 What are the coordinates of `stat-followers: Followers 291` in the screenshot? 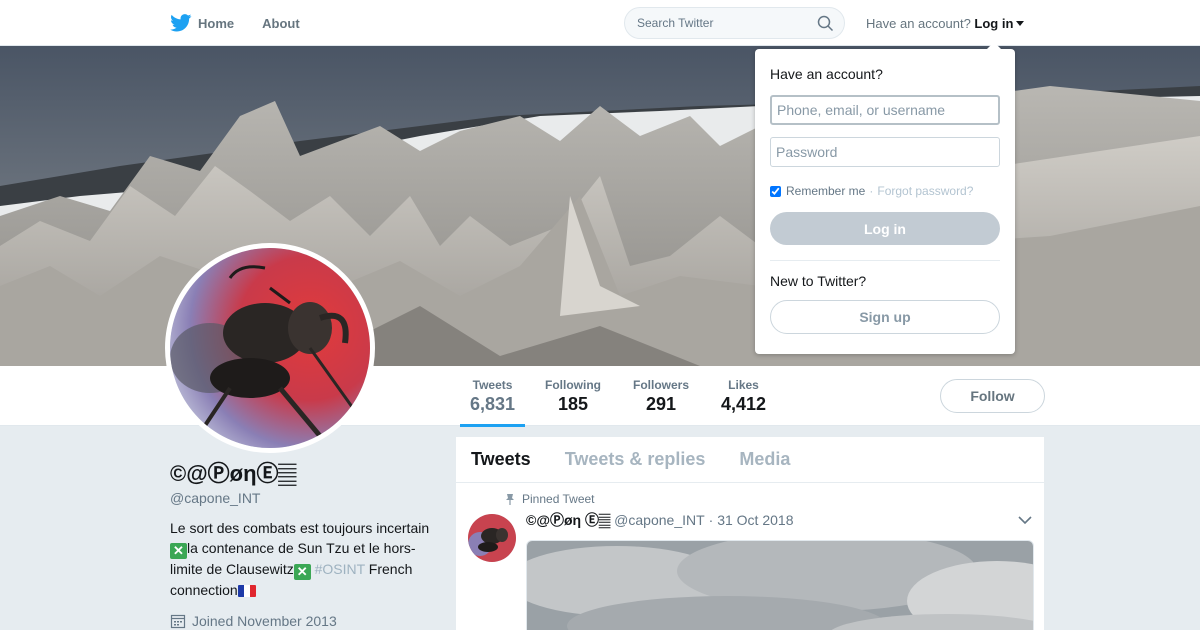 It's located at (661, 396).